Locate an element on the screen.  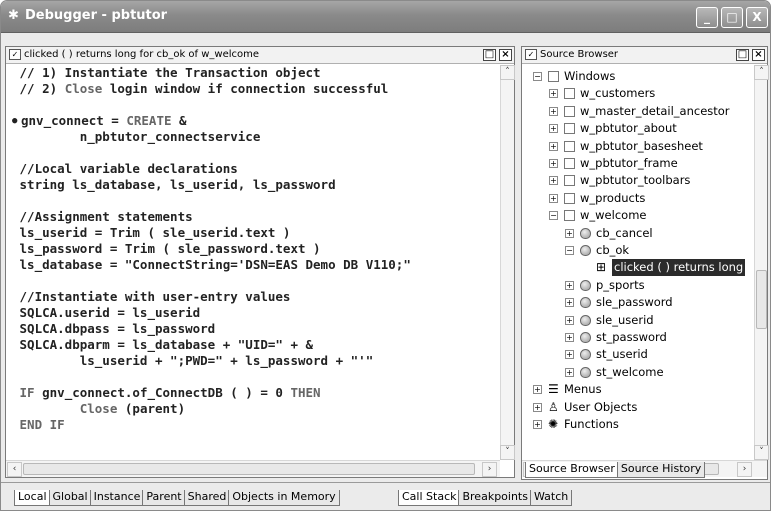
tree-node: + ♙ User Objects is located at coordinates (638, 407).